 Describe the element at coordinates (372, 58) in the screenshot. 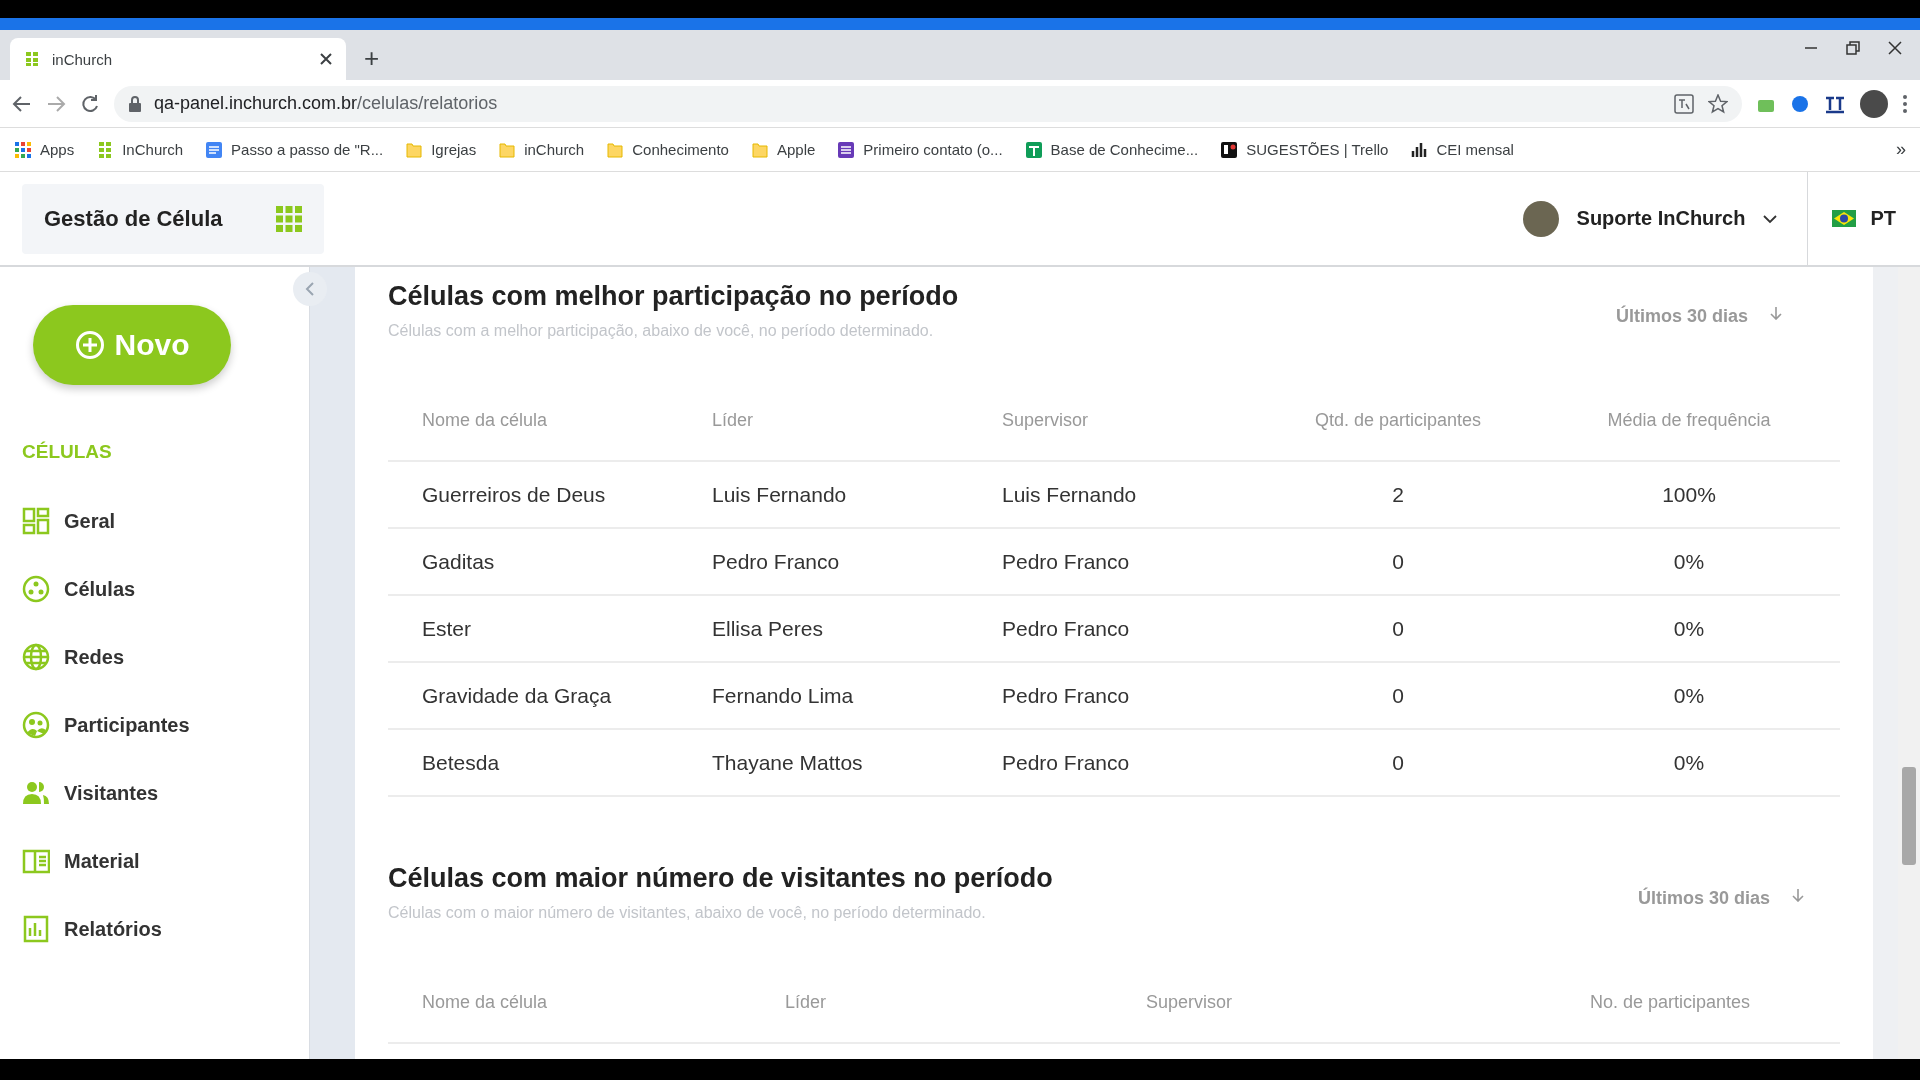

I see `new-tab-button: +` at that location.